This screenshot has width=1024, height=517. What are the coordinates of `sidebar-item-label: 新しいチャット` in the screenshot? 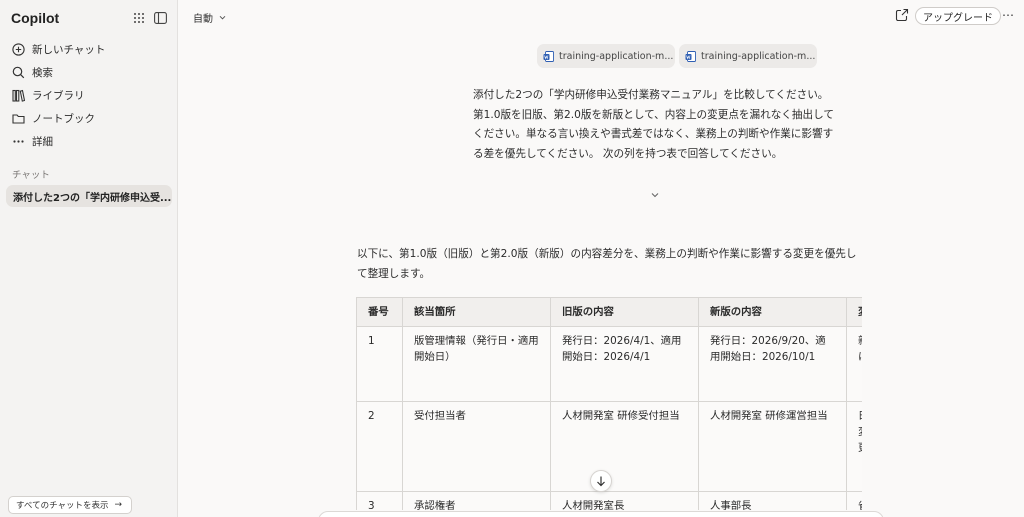 It's located at (69, 50).